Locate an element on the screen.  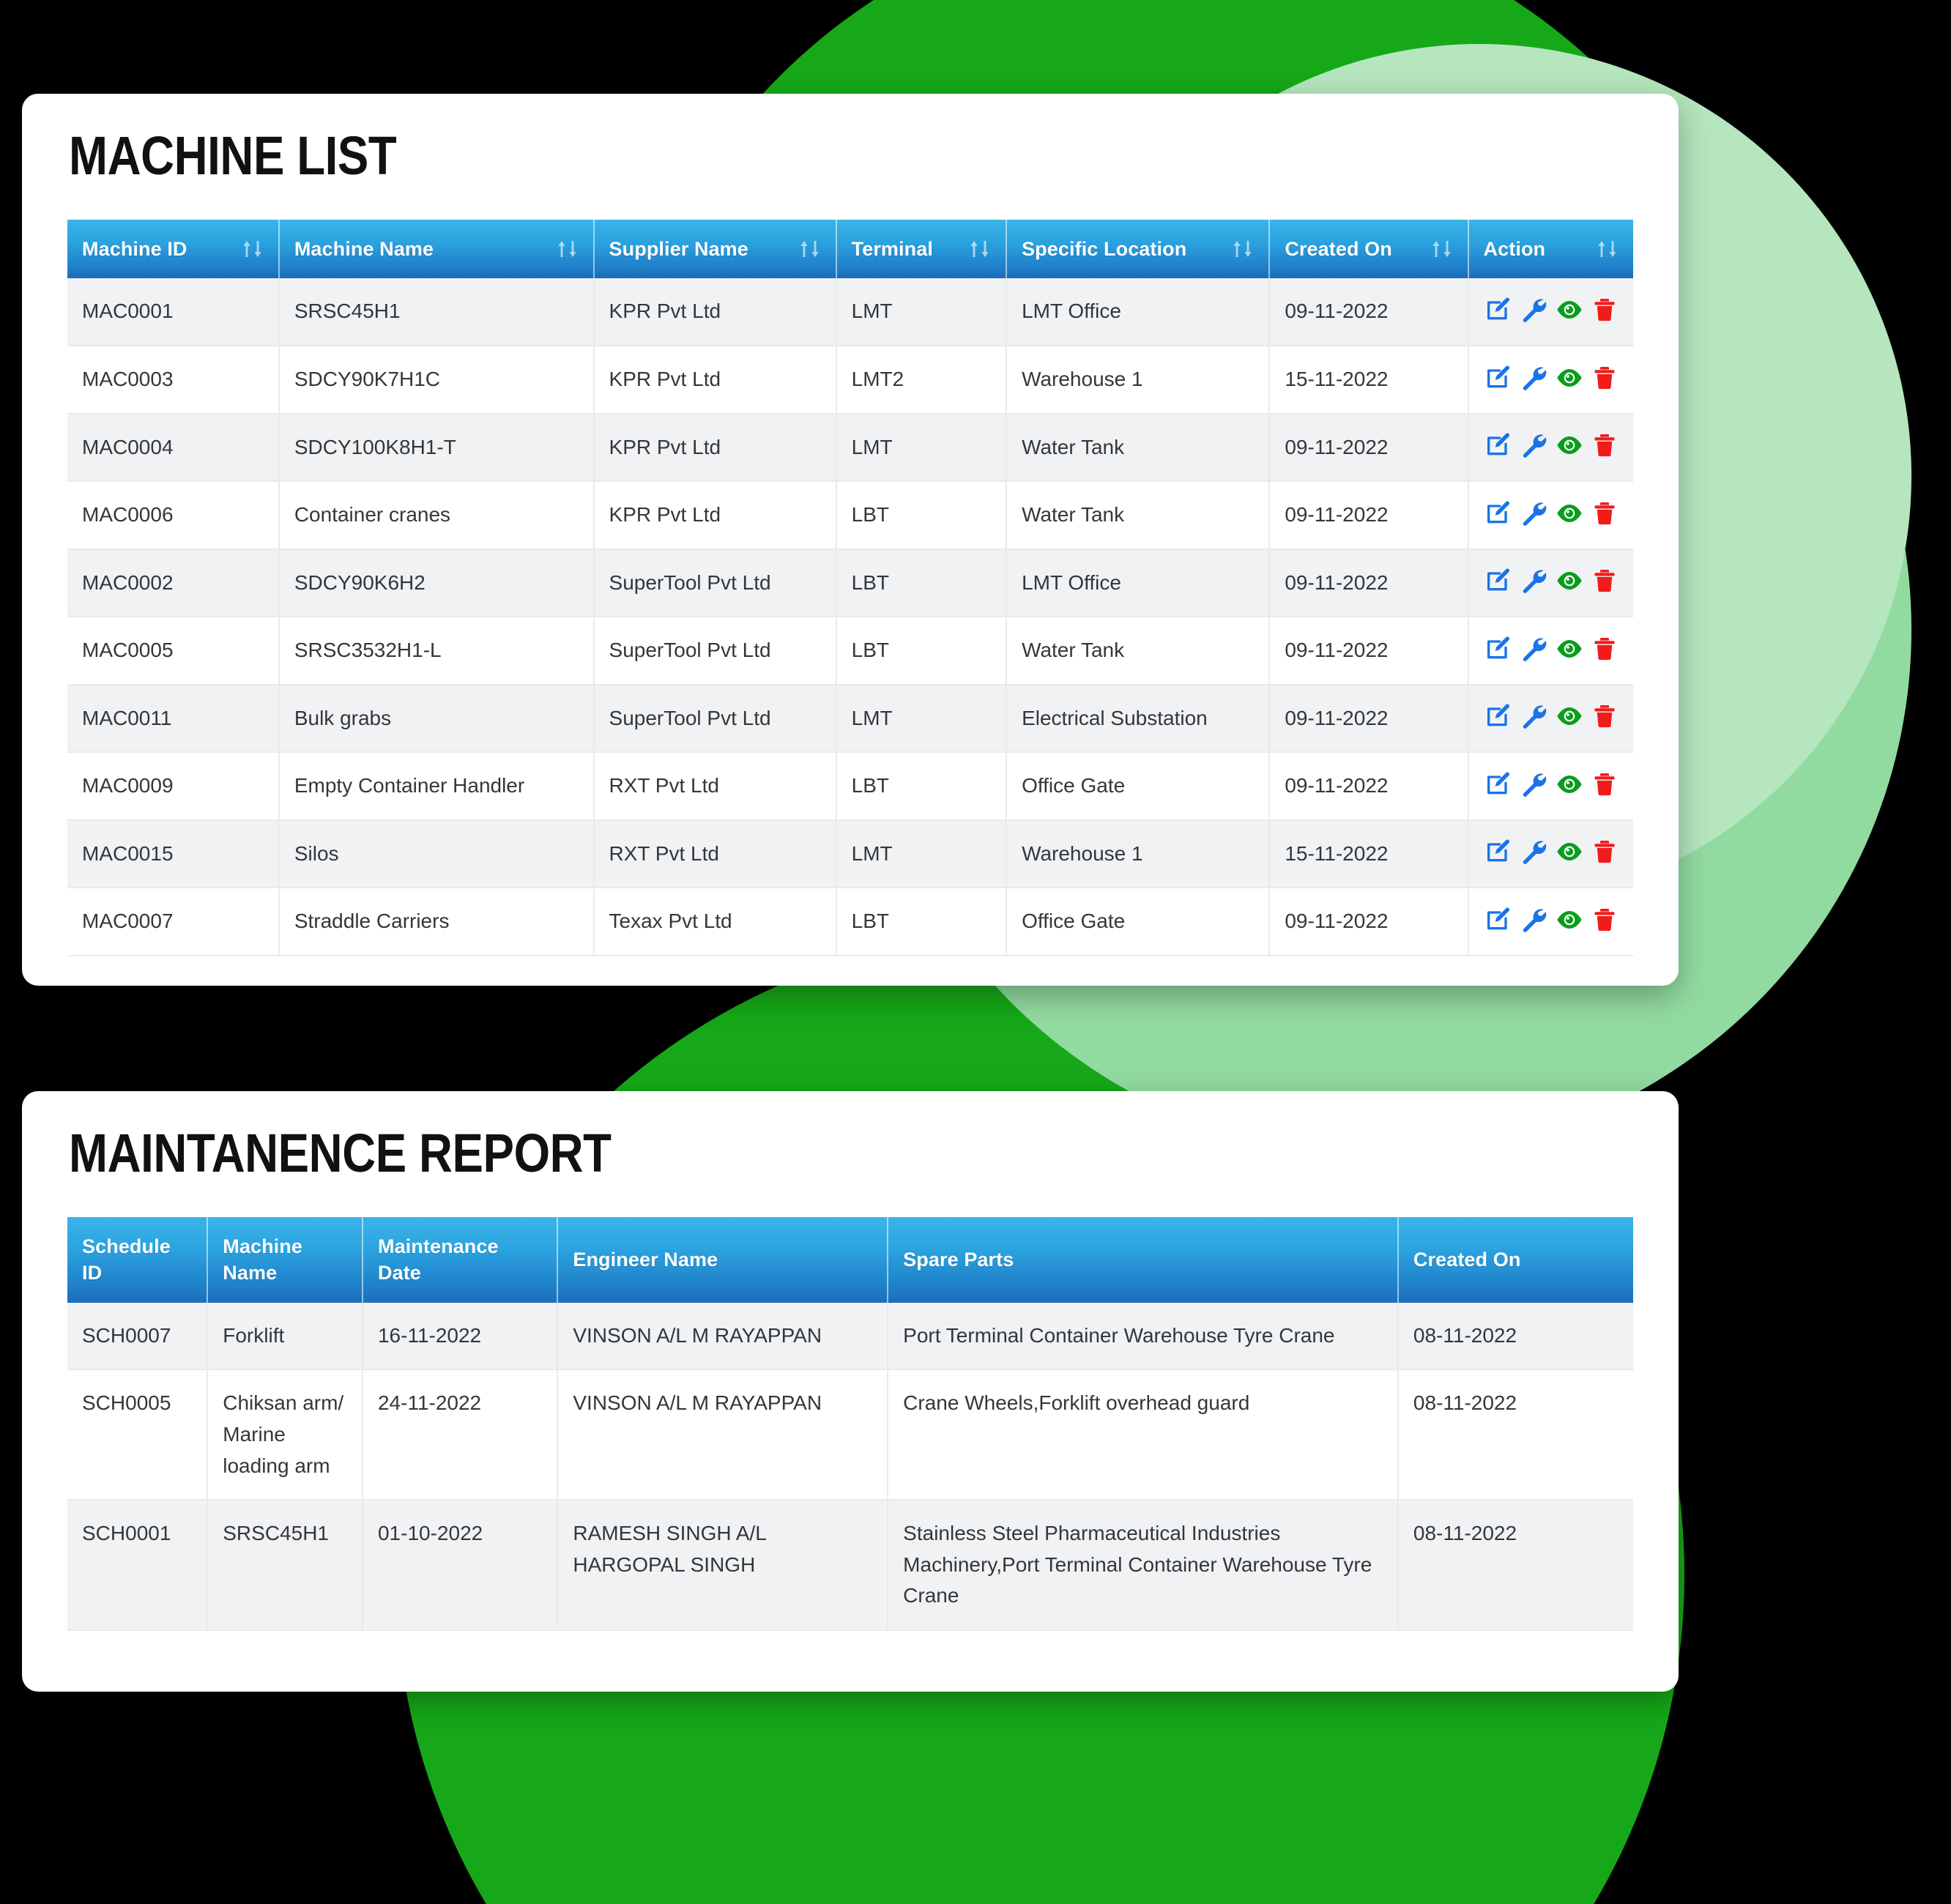
cell-machine-id: MAC0004 is located at coordinates (174, 448).